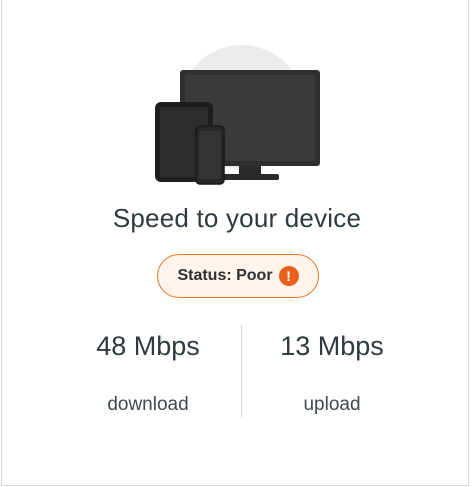  I want to click on status-label: Status: Poor, so click(225, 275).